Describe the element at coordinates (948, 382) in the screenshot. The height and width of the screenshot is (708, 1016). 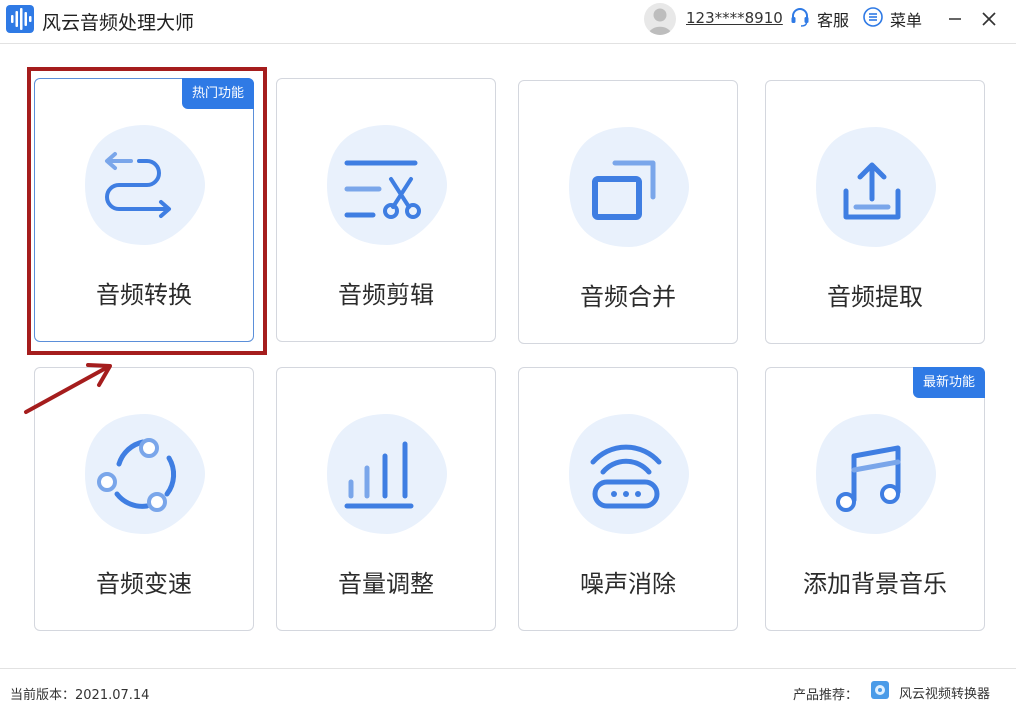
I see `new-feature-badge: 最新功能` at that location.